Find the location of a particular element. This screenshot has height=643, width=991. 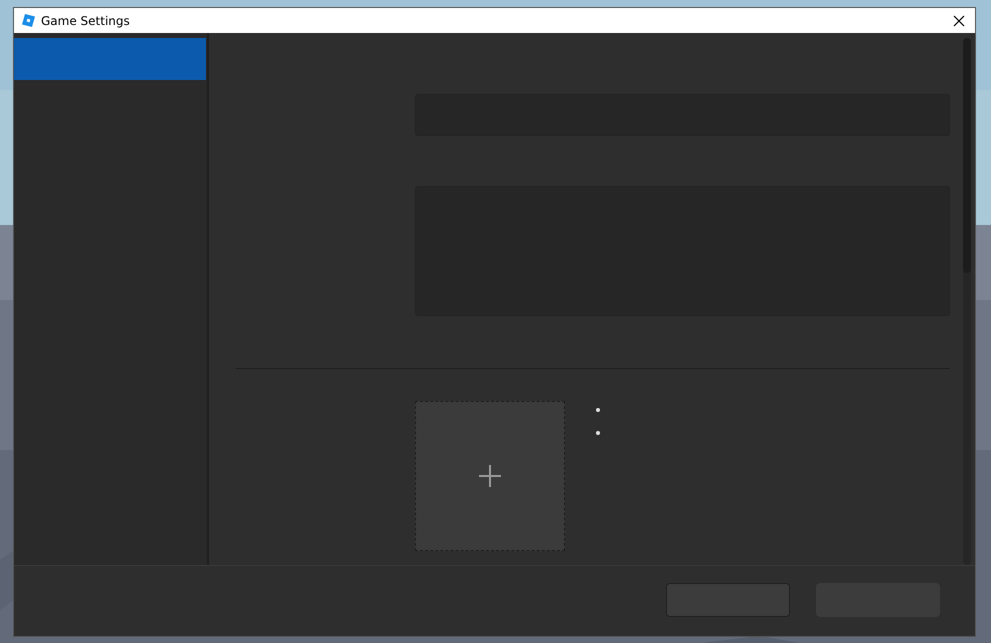

sidebar-item is located at coordinates (110, 59).